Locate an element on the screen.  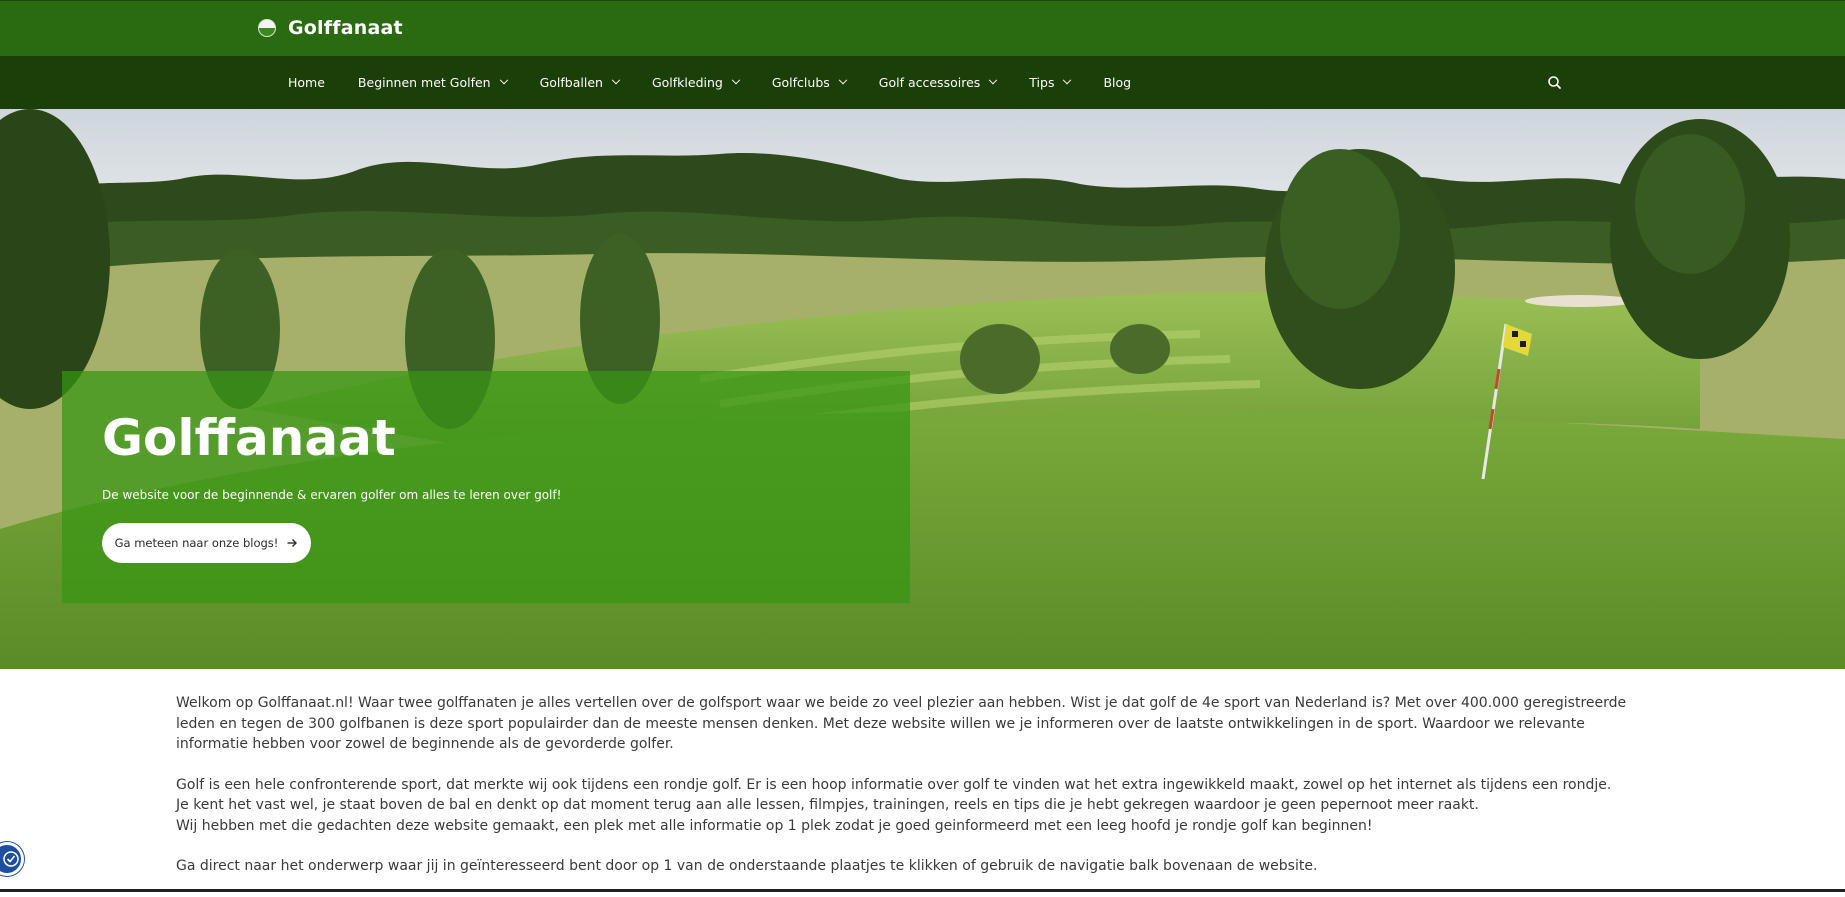
nav-item-golfkleding: Golfkleding is located at coordinates (696, 82).